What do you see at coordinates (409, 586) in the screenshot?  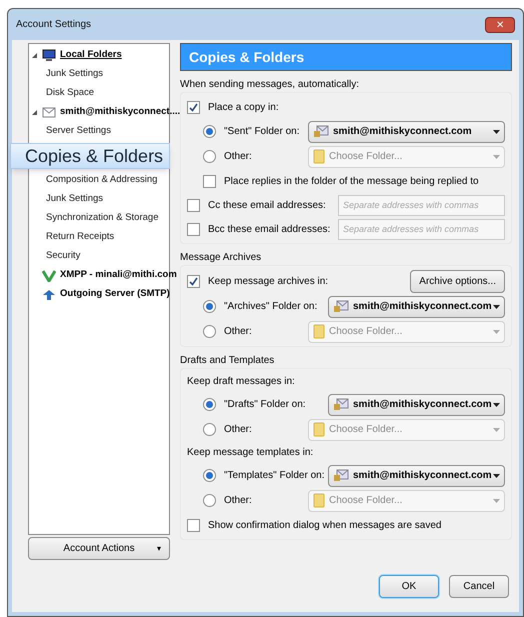 I see `dialog-button: OK` at bounding box center [409, 586].